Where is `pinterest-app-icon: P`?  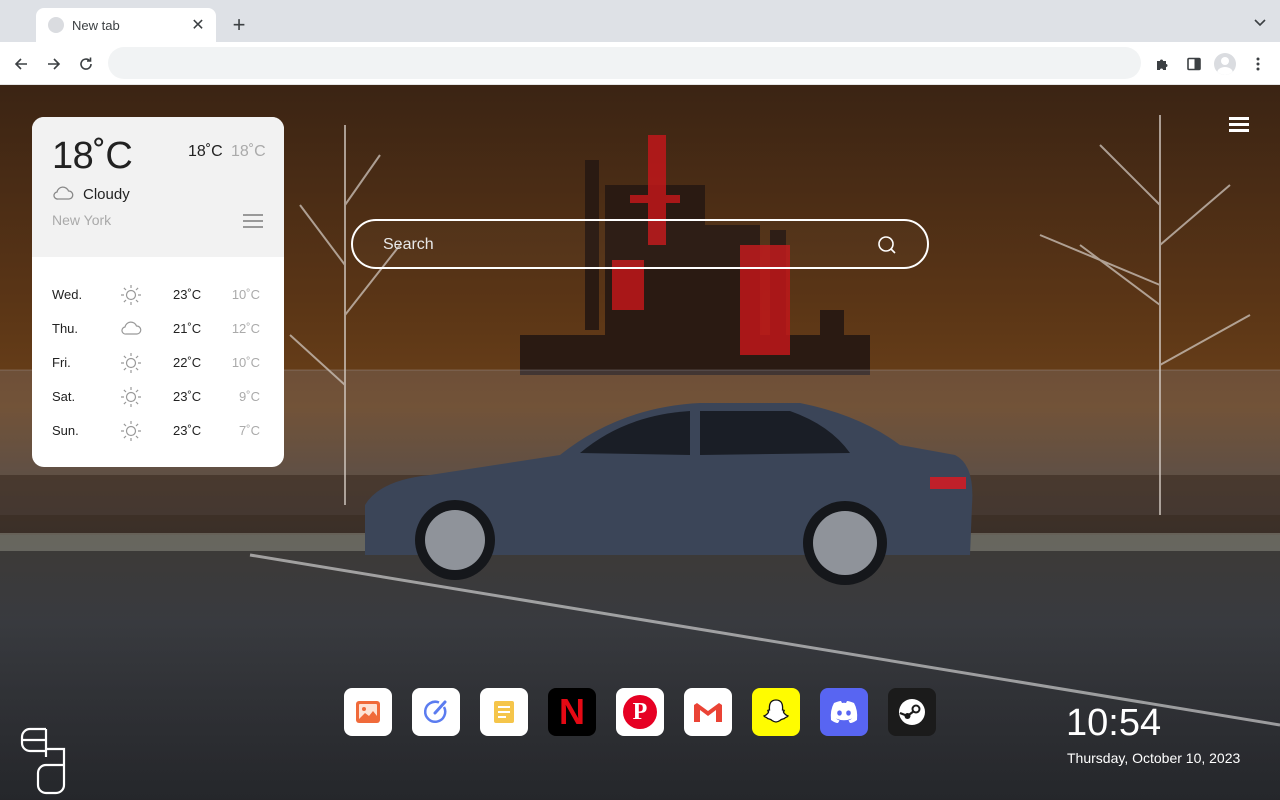
pinterest-app-icon: P is located at coordinates (640, 712).